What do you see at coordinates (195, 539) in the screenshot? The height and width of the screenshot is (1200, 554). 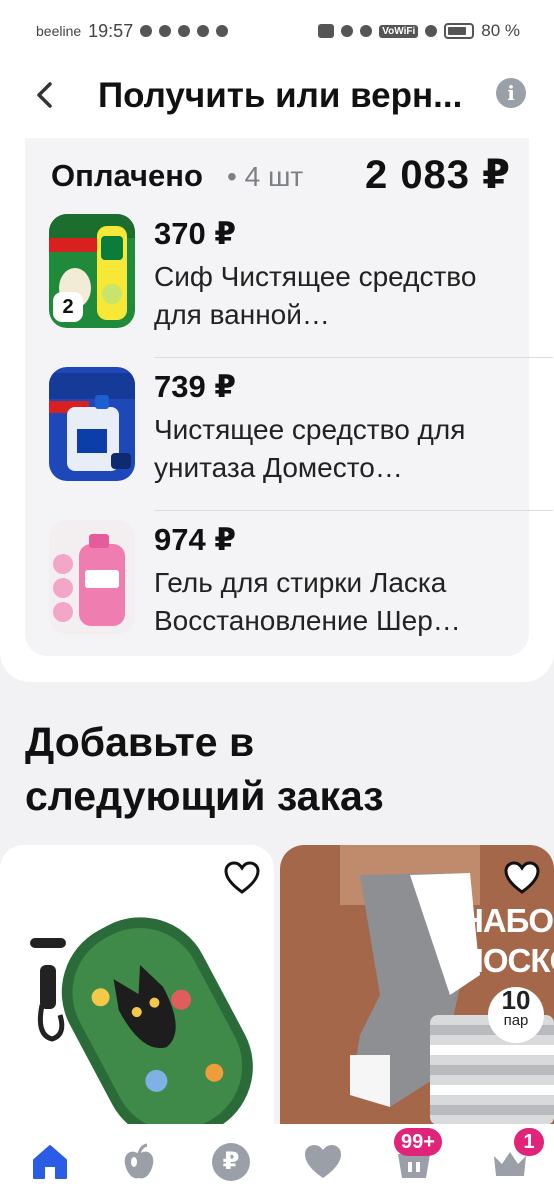 I see `item-price: 974 ₽` at bounding box center [195, 539].